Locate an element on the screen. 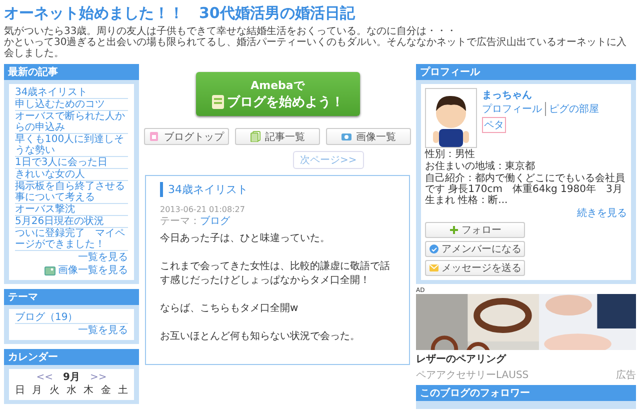 This screenshot has height=416, width=640. panel-heading: このブログのフォロワー is located at coordinates (526, 393).